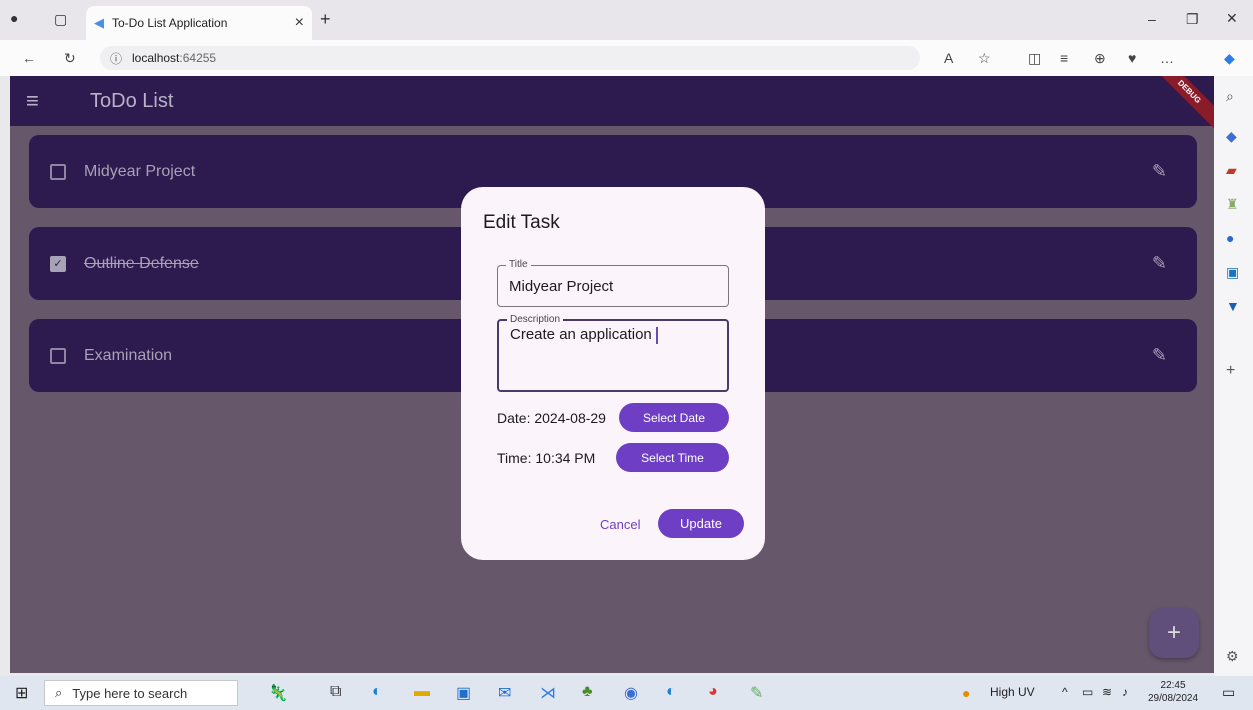 The width and height of the screenshot is (1253, 710). What do you see at coordinates (377, 692) in the screenshot?
I see `edge-icon: ◐` at bounding box center [377, 692].